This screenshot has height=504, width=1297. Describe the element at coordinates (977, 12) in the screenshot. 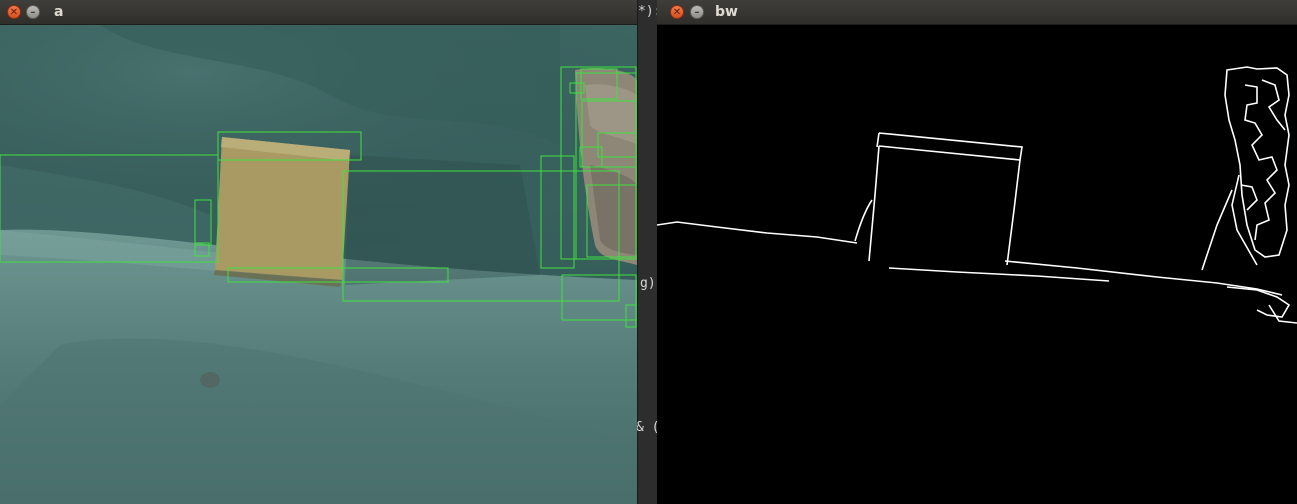

I see `window-bw-titlebar: ✕ – bw` at that location.